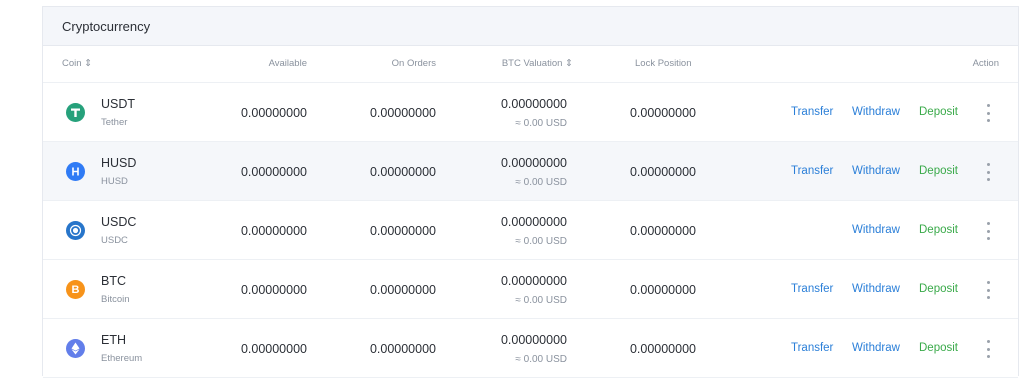 This screenshot has height=378, width=1024. I want to click on coin-symbol: BTC, so click(113, 281).